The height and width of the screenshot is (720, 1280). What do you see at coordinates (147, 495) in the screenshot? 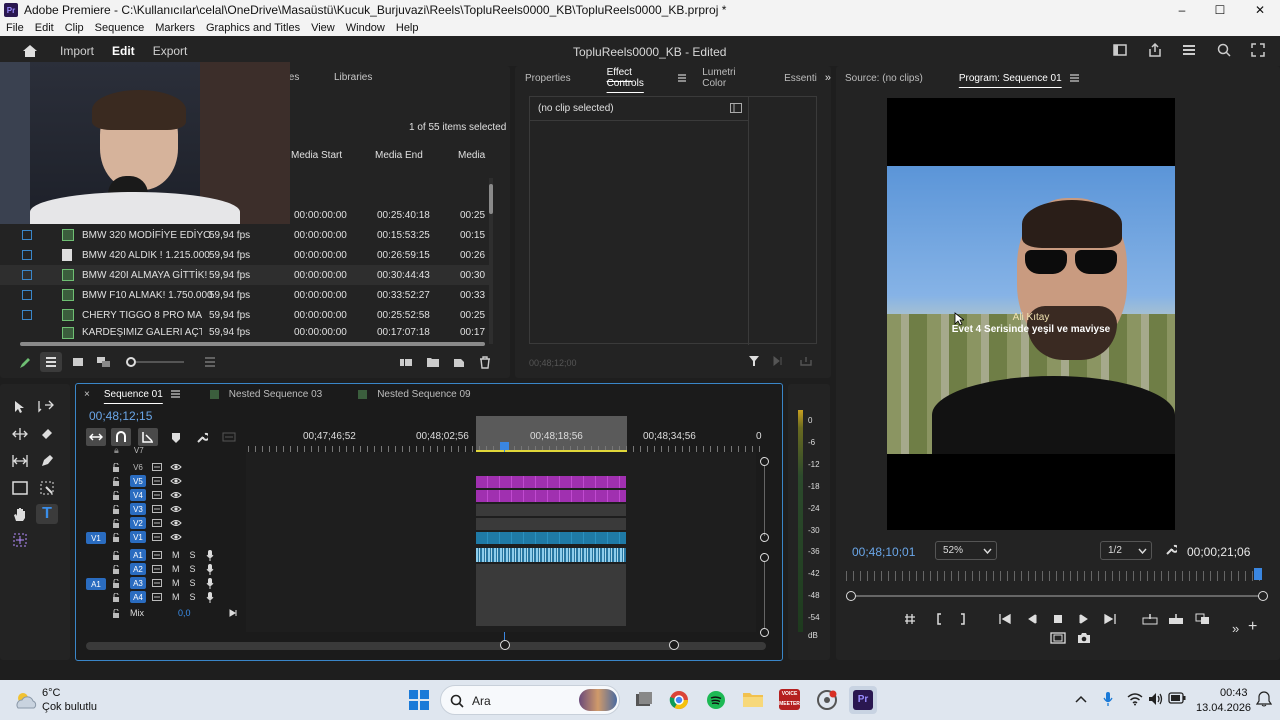
I see `track-v4: V4` at bounding box center [147, 495].